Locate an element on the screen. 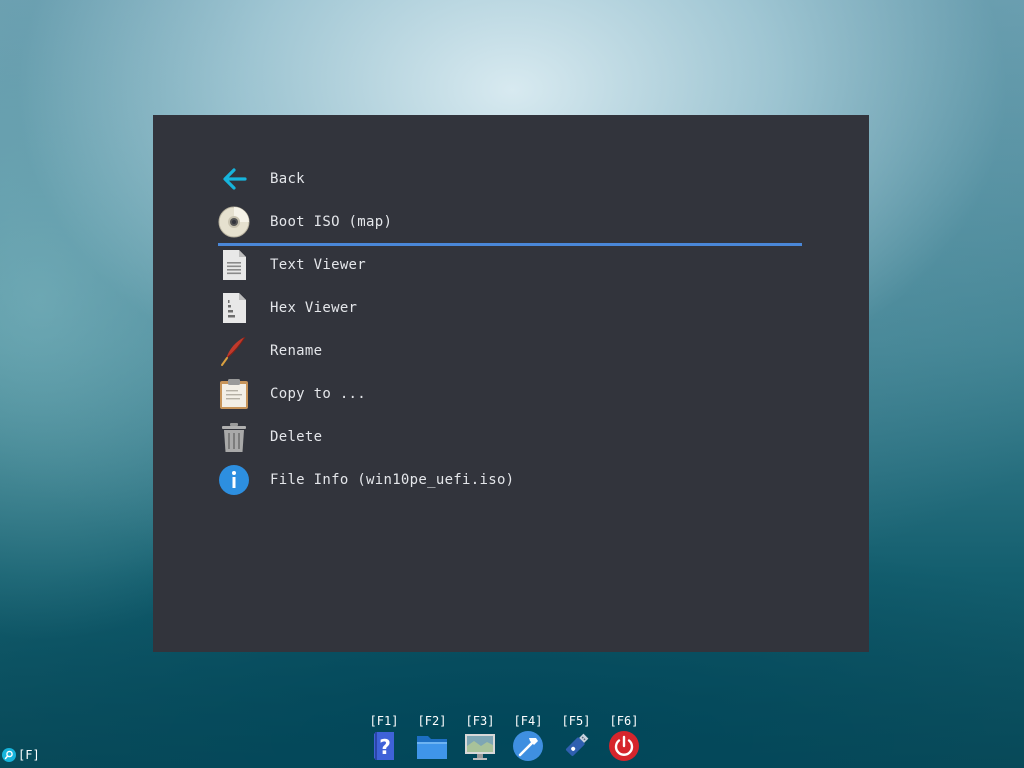 The height and width of the screenshot is (768, 1024). dock-key-label: [F1] is located at coordinates (384, 721).